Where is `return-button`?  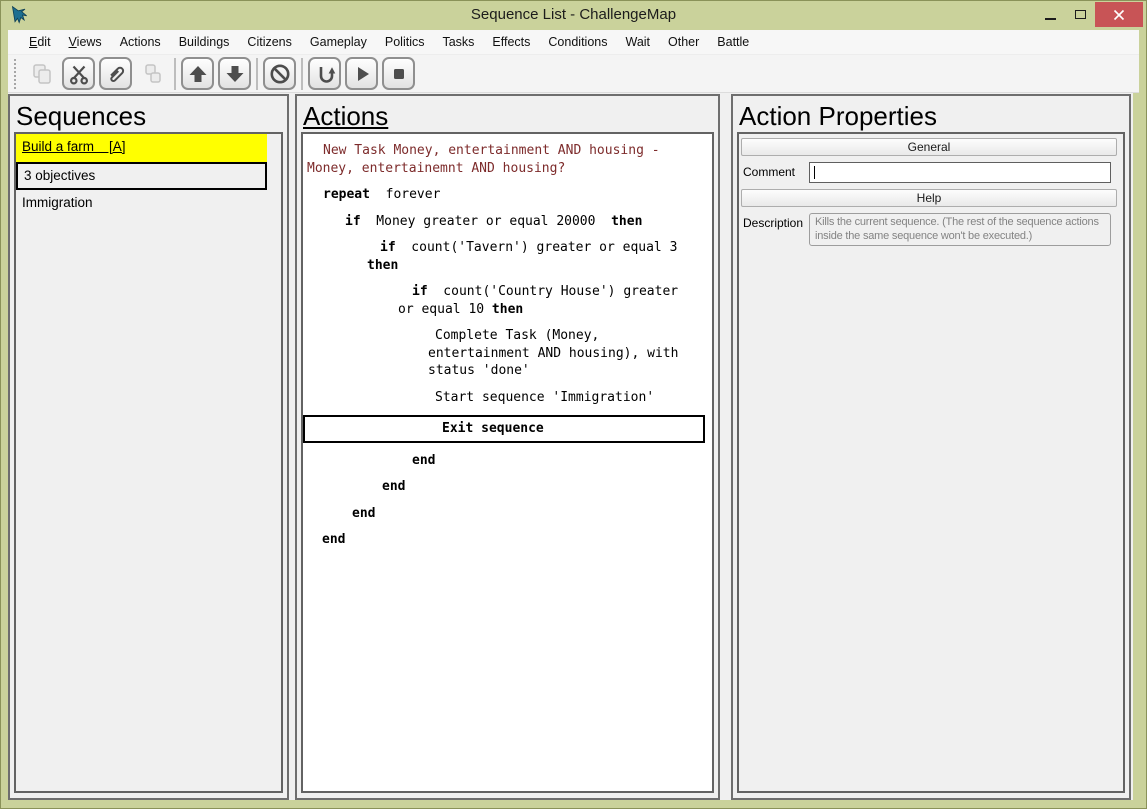 return-button is located at coordinates (324, 73).